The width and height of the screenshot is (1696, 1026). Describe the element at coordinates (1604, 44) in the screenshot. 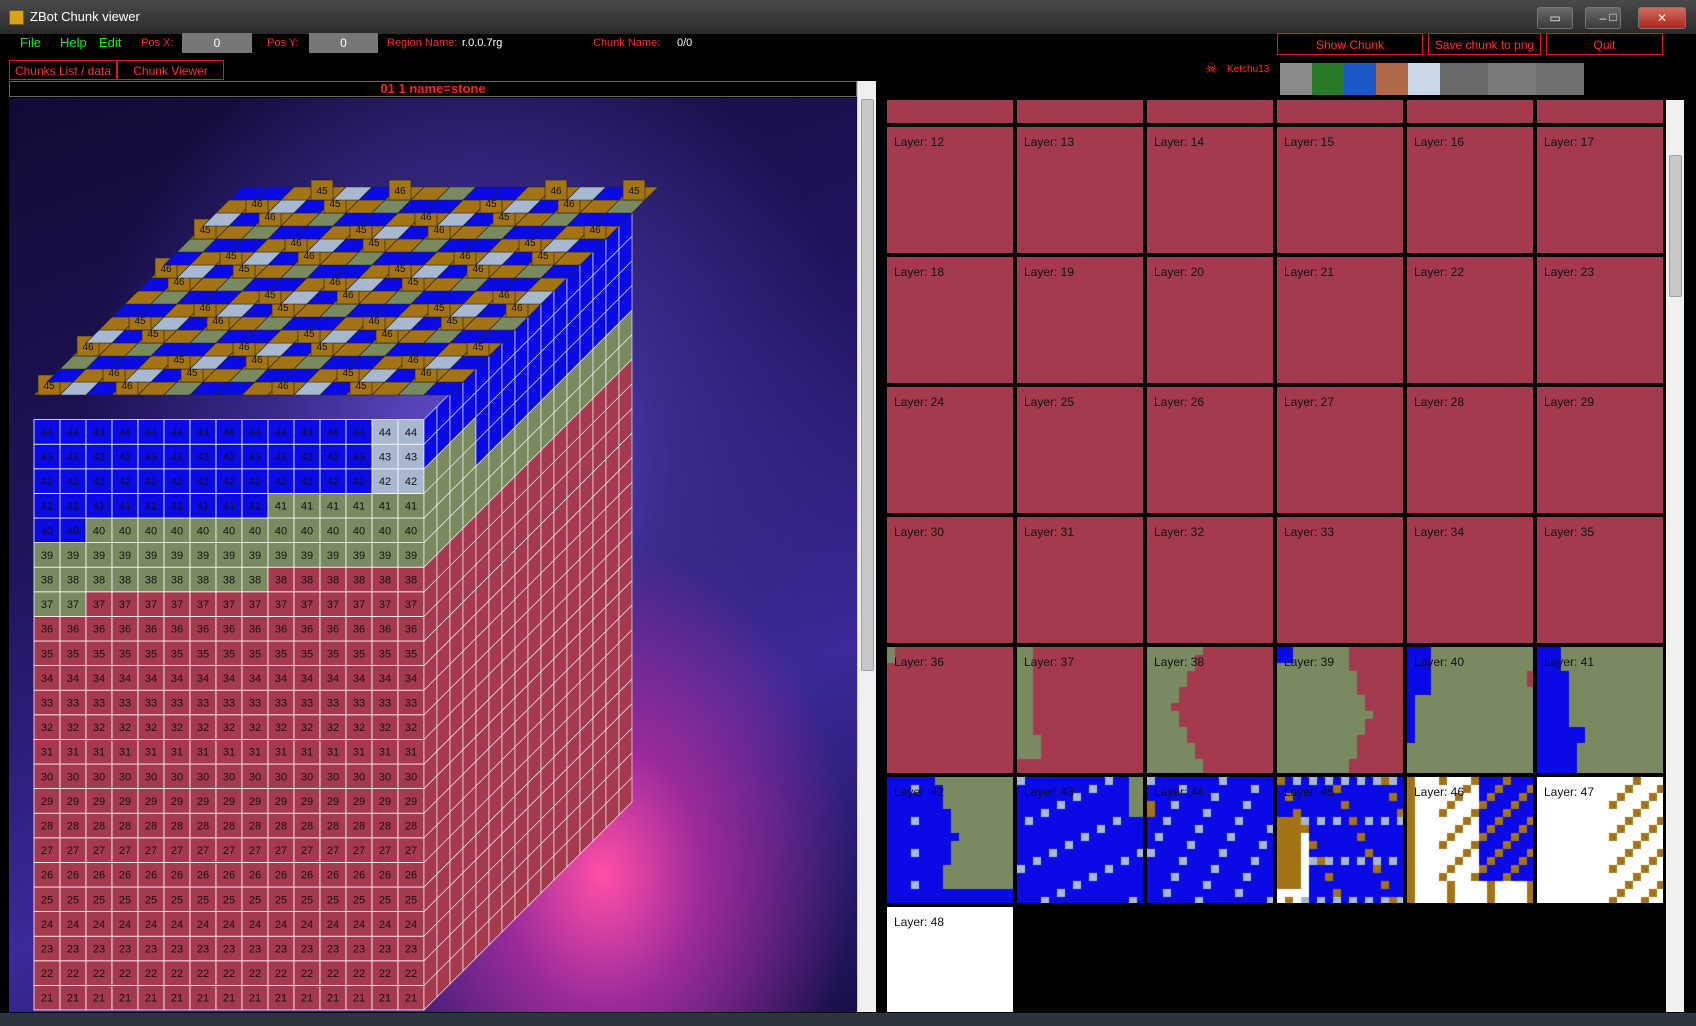

I see `quit-button: Quit` at that location.